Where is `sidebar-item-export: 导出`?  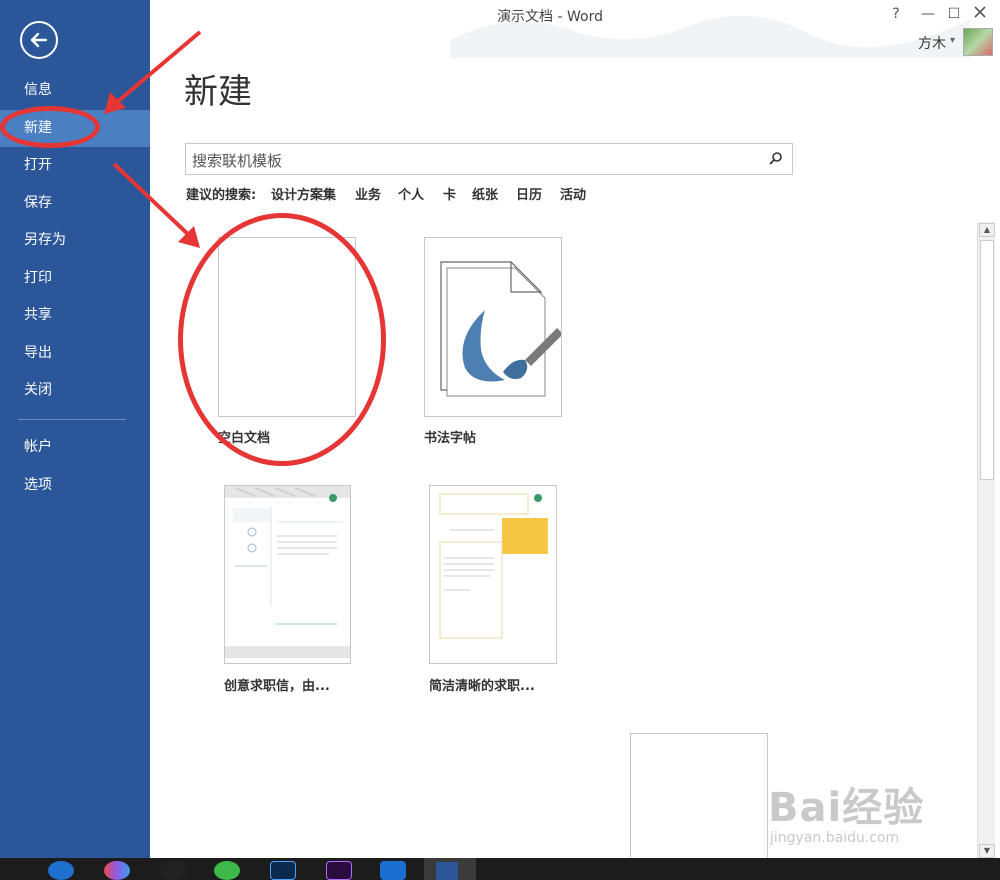 sidebar-item-export: 导出 is located at coordinates (75, 353).